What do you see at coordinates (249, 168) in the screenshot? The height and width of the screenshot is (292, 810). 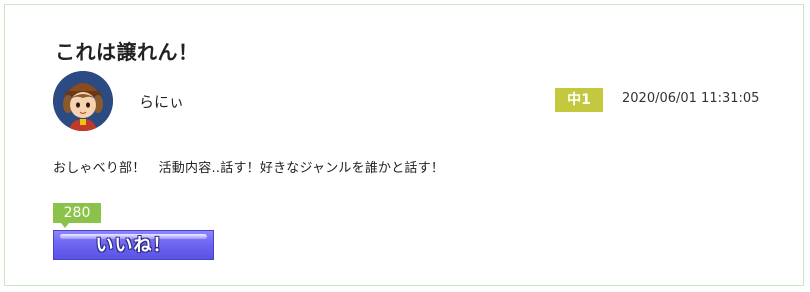 I see `post-body: おしゃべり部！ 活動内容‥話す！好きなジャンルを誰かと話す！` at bounding box center [249, 168].